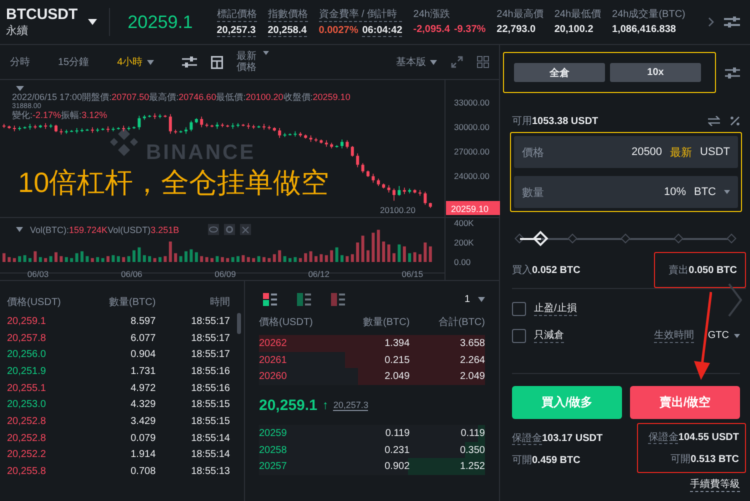 The image size is (750, 501). What do you see at coordinates (225, 274) in the screenshot?
I see `date-label: 06/09` at bounding box center [225, 274].